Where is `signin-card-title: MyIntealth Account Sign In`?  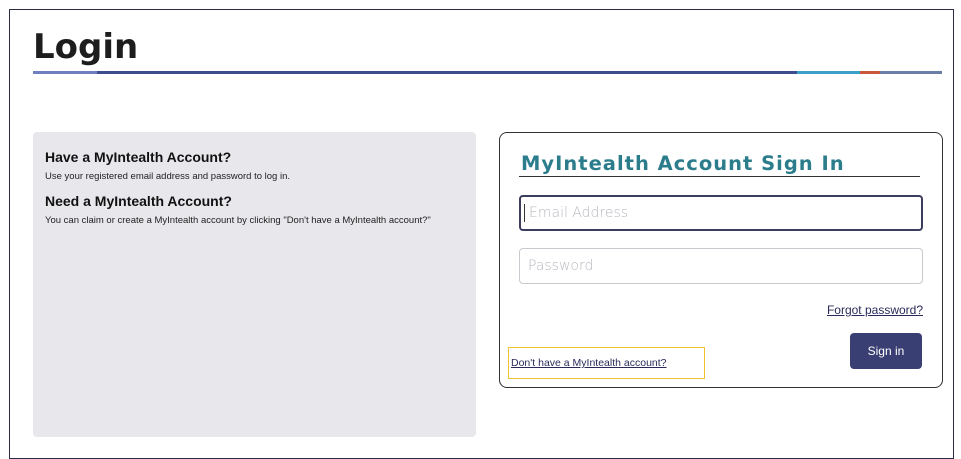 signin-card-title: MyIntealth Account Sign In is located at coordinates (683, 163).